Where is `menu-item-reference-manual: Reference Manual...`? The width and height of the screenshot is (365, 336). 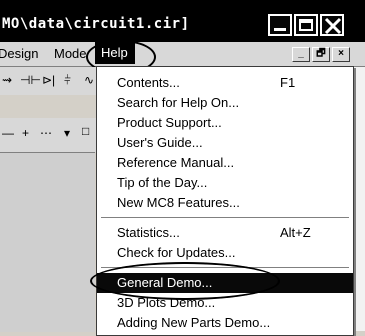
menu-item-reference-manual: Reference Manual... is located at coordinates (225, 163).